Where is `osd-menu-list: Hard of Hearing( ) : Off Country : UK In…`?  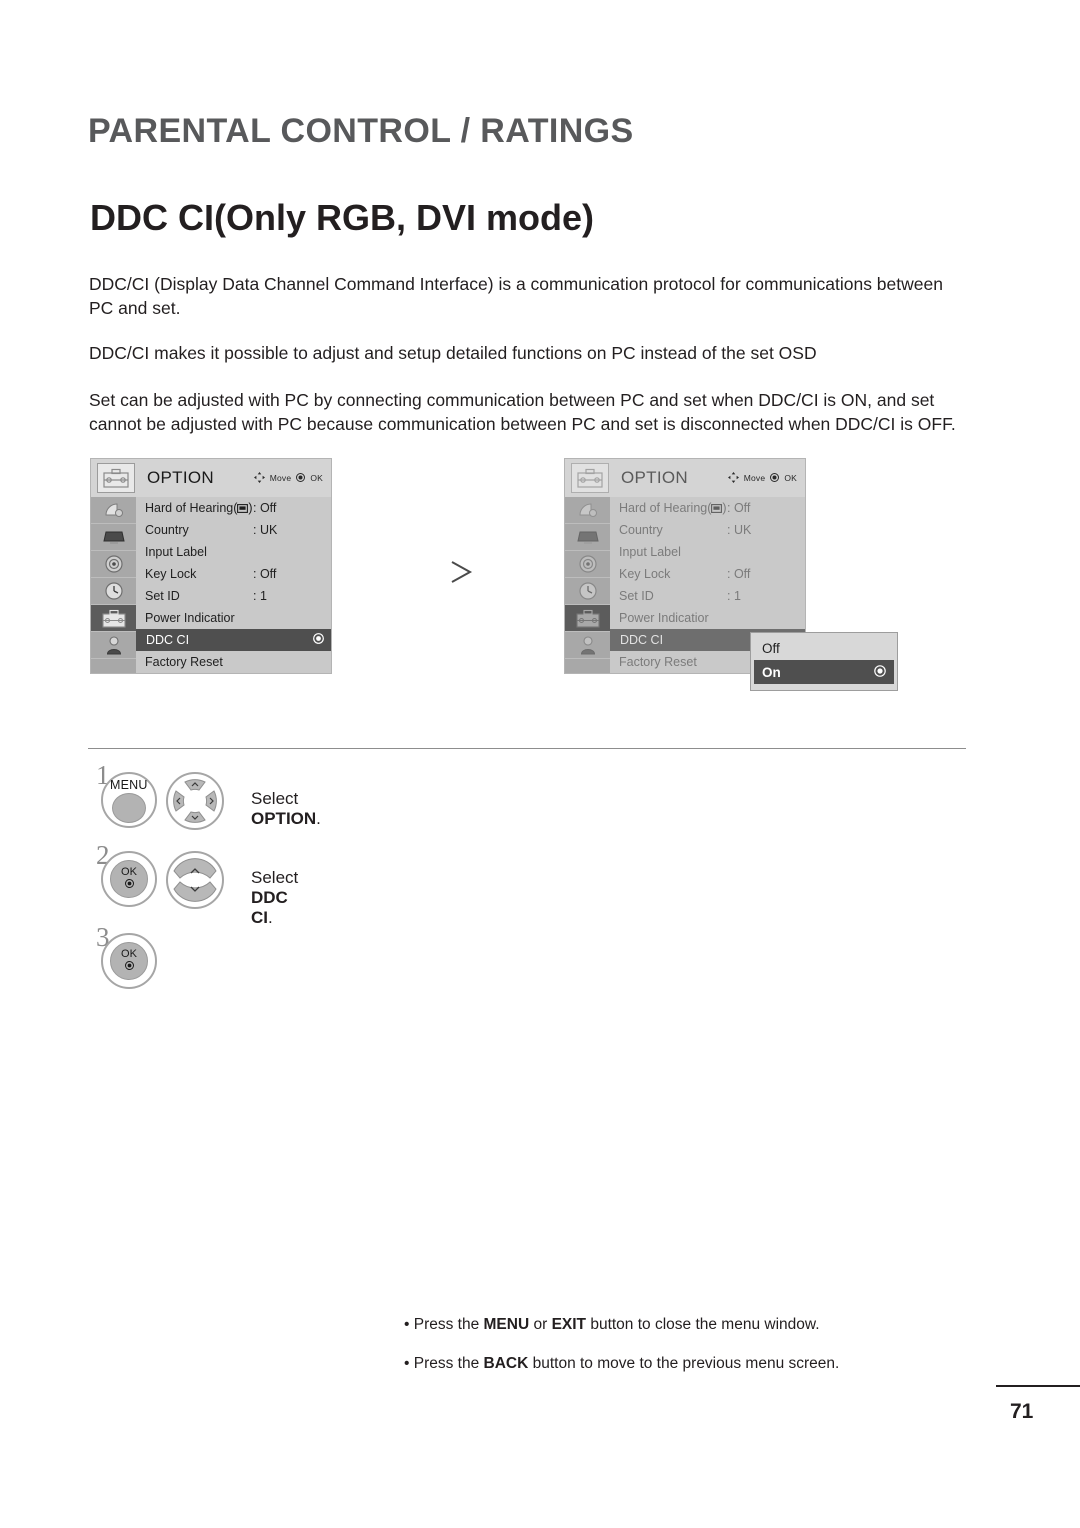 osd-menu-list: Hard of Hearing( ) : Off Country : UK In… is located at coordinates (233, 585).